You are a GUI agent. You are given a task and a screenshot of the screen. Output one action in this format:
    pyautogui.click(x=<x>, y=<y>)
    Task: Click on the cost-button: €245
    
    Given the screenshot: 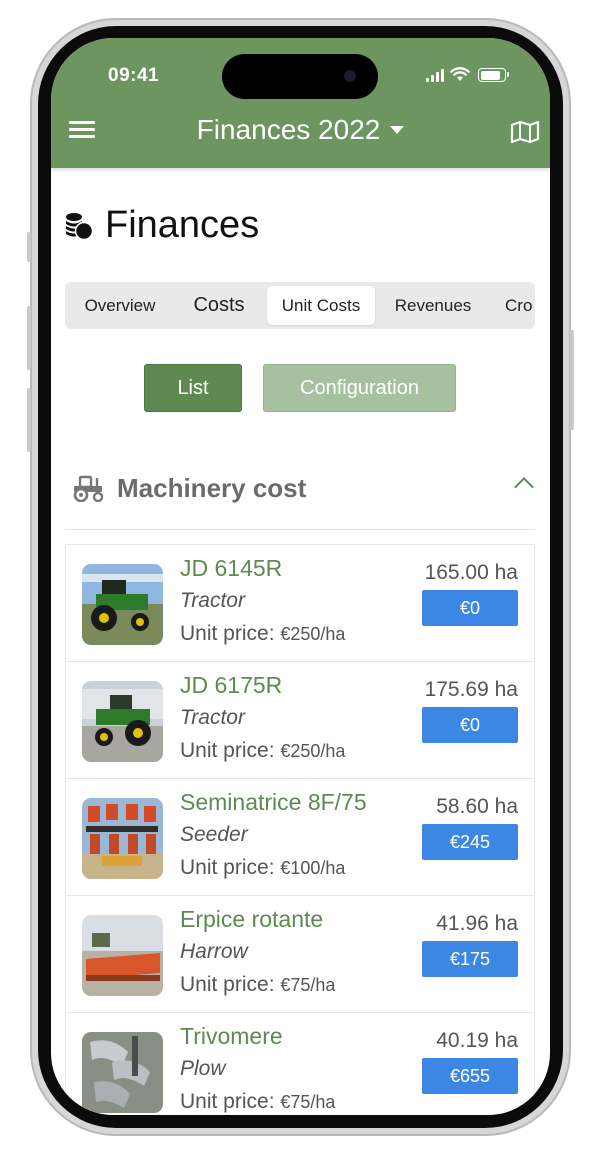 What is the action you would take?
    pyautogui.click(x=470, y=842)
    